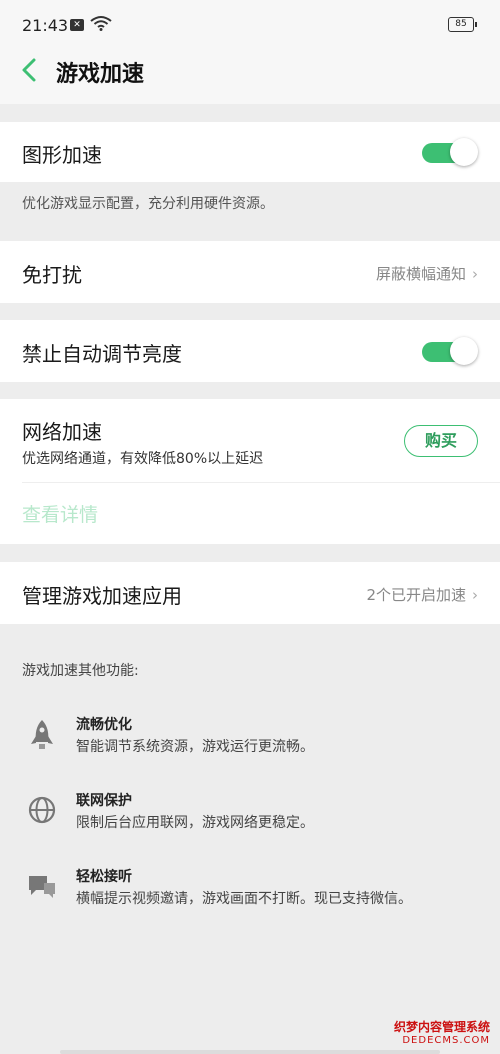 This screenshot has width=500, height=1054. Describe the element at coordinates (450, 351) in the screenshot. I see `brightness-toggle` at that location.